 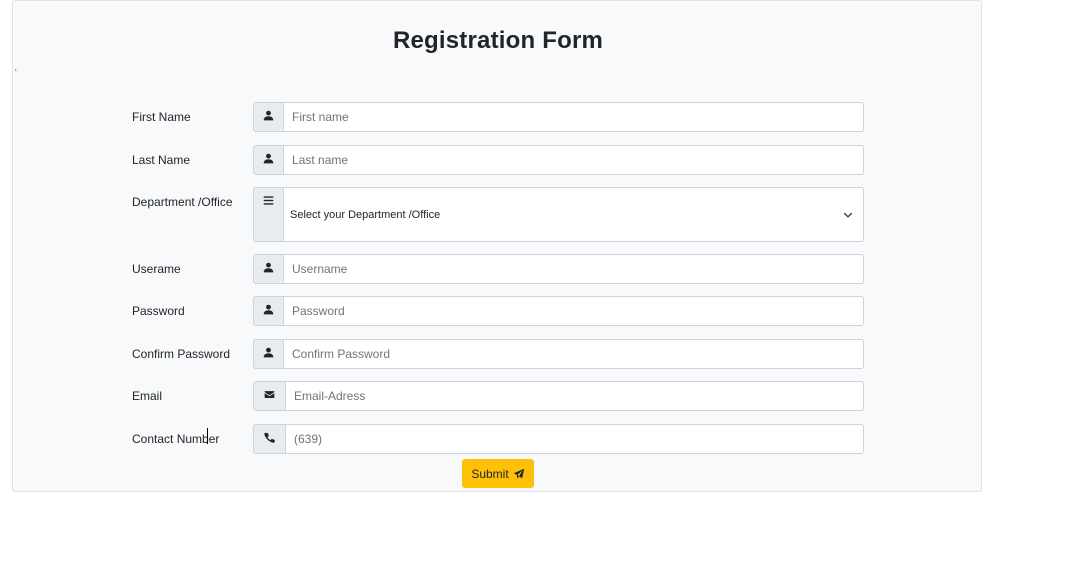 I want to click on email-label: Email, so click(x=147, y=396).